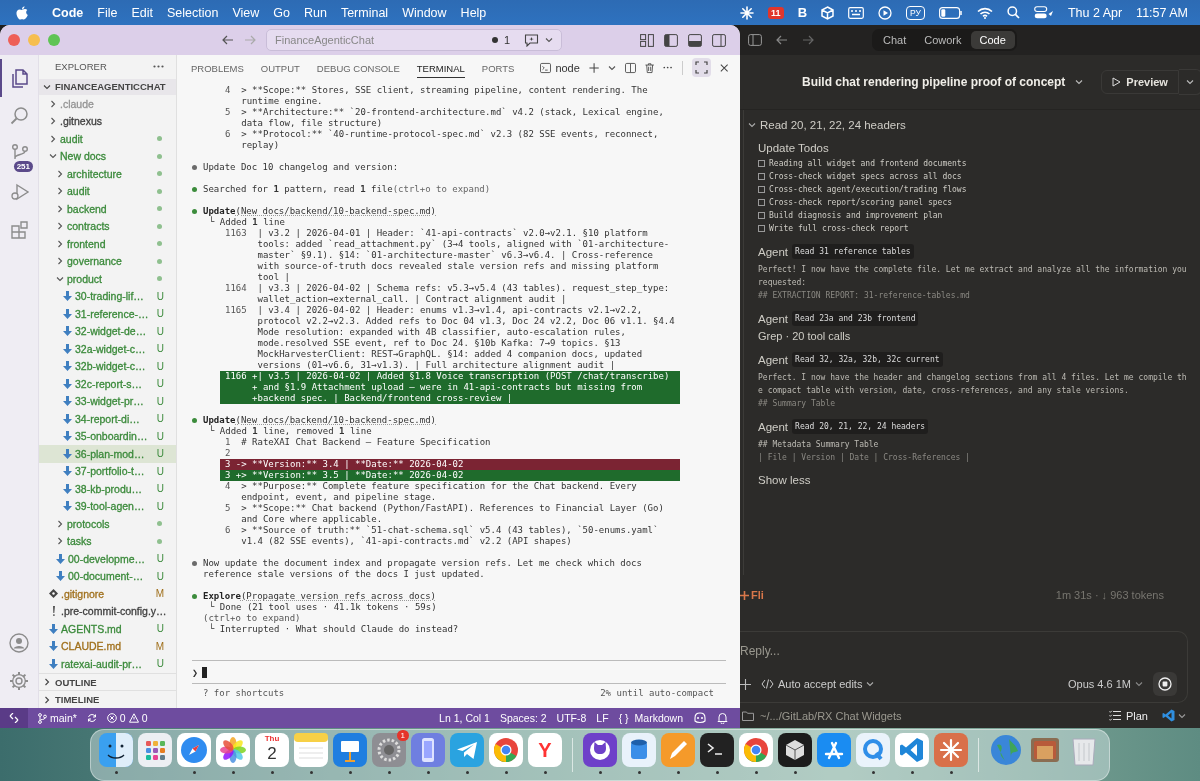 The width and height of the screenshot is (1200, 781). What do you see at coordinates (834, 749) in the screenshot?
I see `letter-a-icon` at bounding box center [834, 749].